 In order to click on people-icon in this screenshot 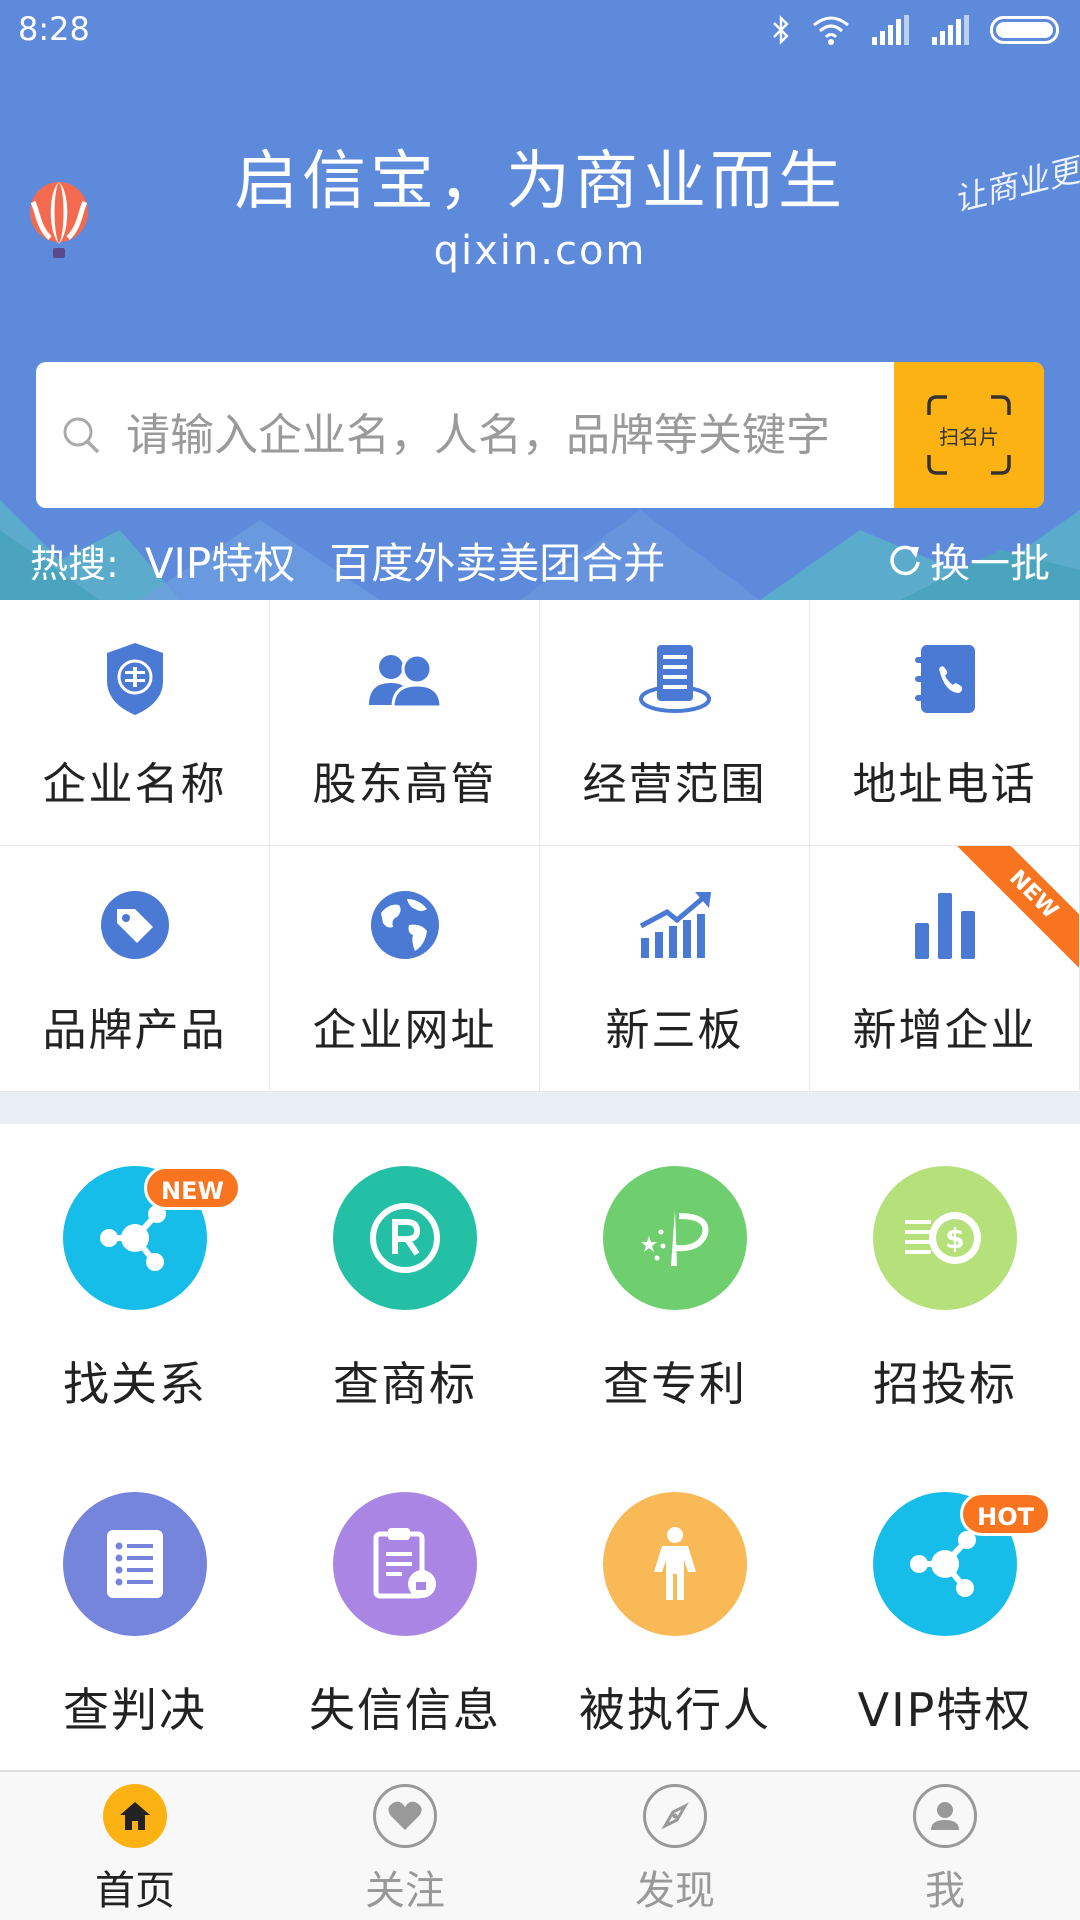, I will do `click(405, 681)`.